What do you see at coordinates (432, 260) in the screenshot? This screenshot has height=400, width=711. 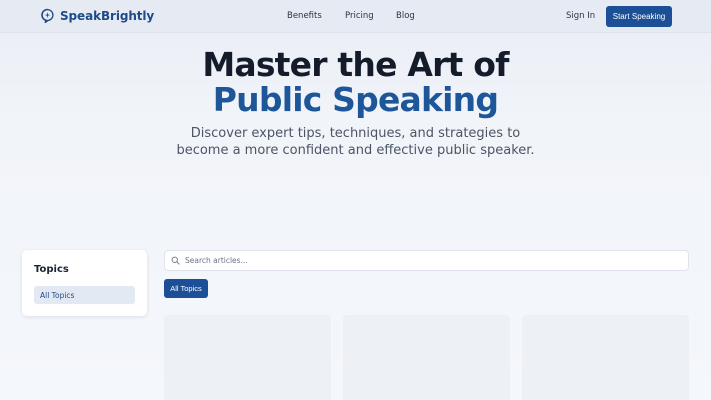 I see `search-input` at bounding box center [432, 260].